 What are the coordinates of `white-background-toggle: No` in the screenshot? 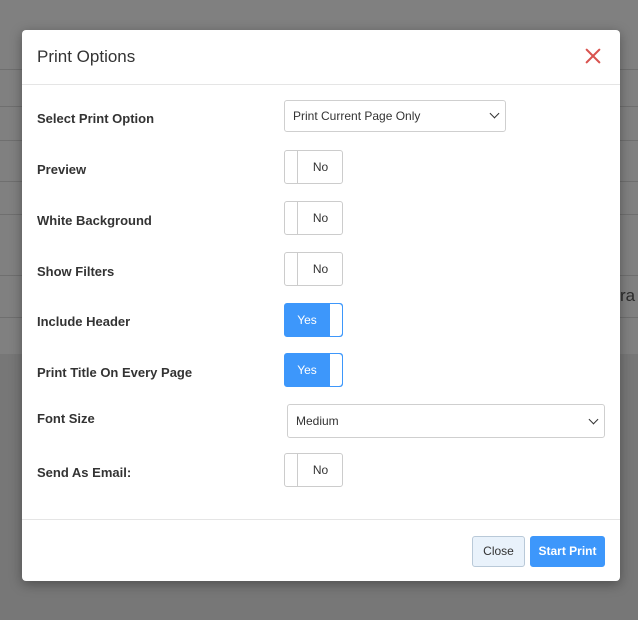 It's located at (313, 218).